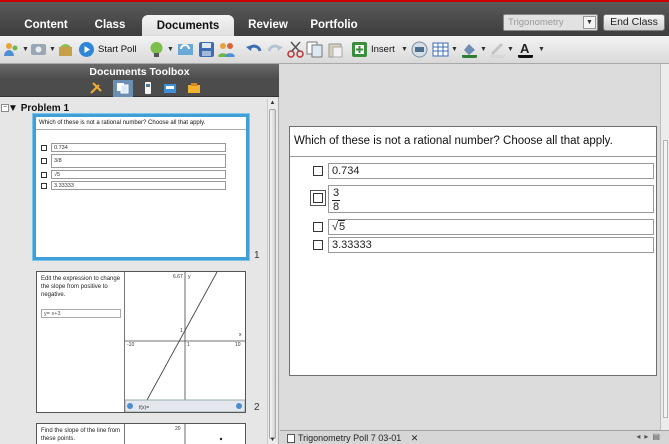 The height and width of the screenshot is (444, 669). Describe the element at coordinates (257, 407) in the screenshot. I see `page-number: 2` at that location.